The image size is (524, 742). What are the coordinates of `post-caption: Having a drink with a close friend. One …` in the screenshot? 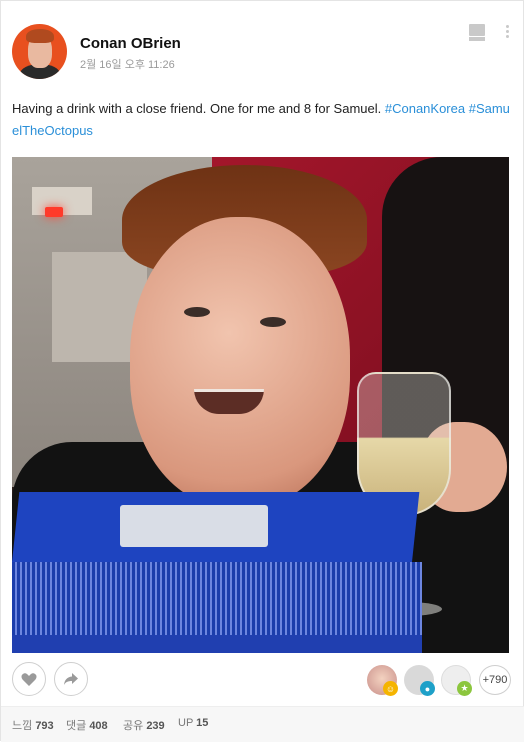 It's located at (262, 120).